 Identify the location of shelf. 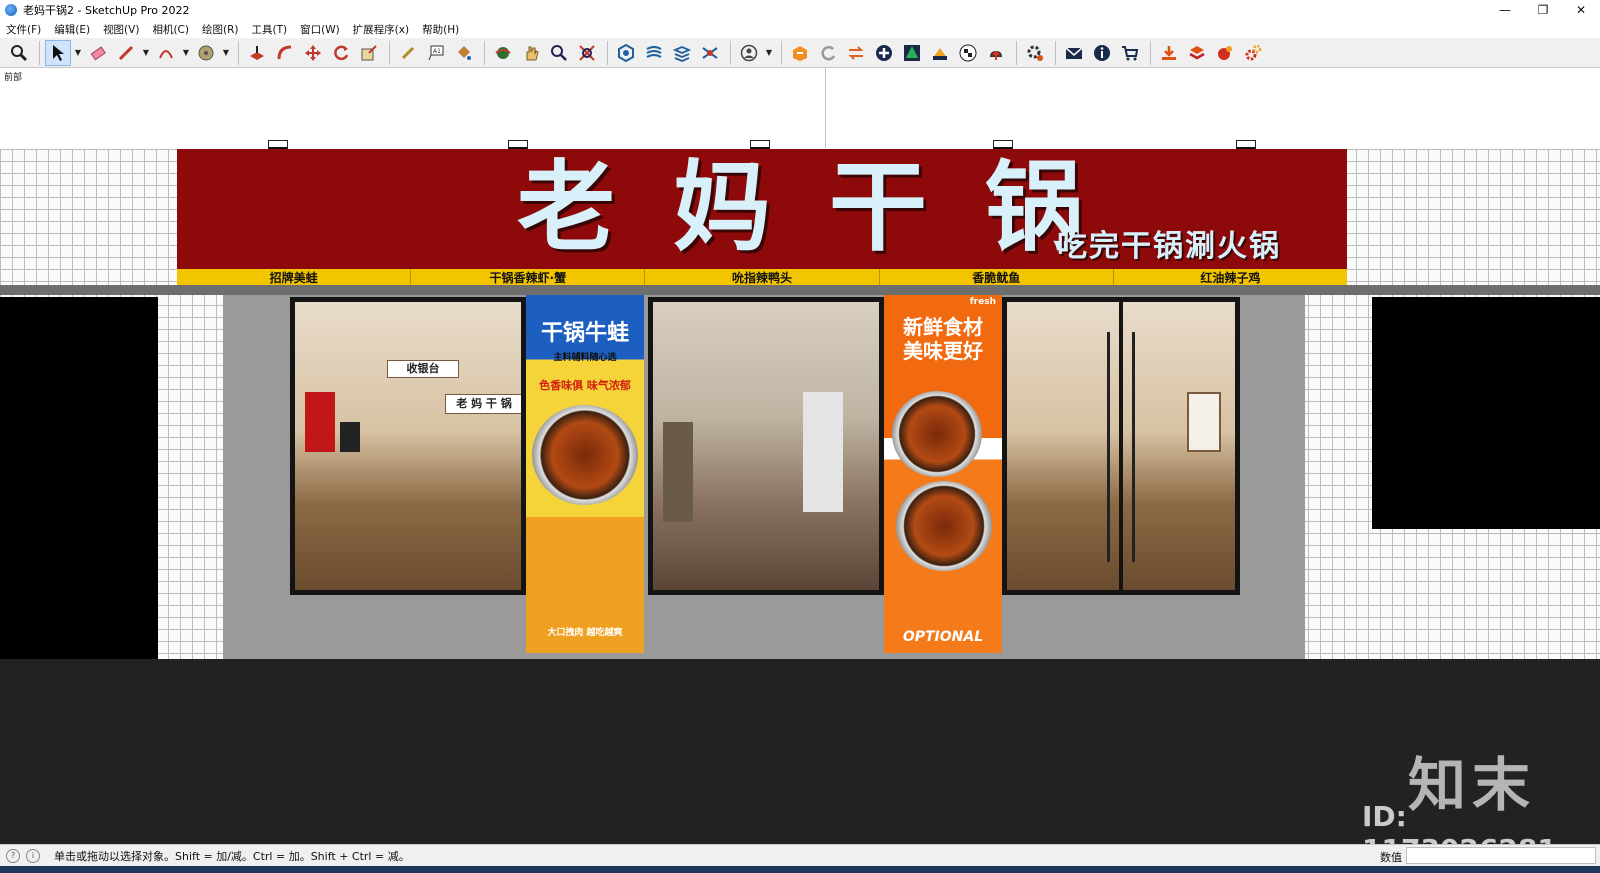
(678, 472).